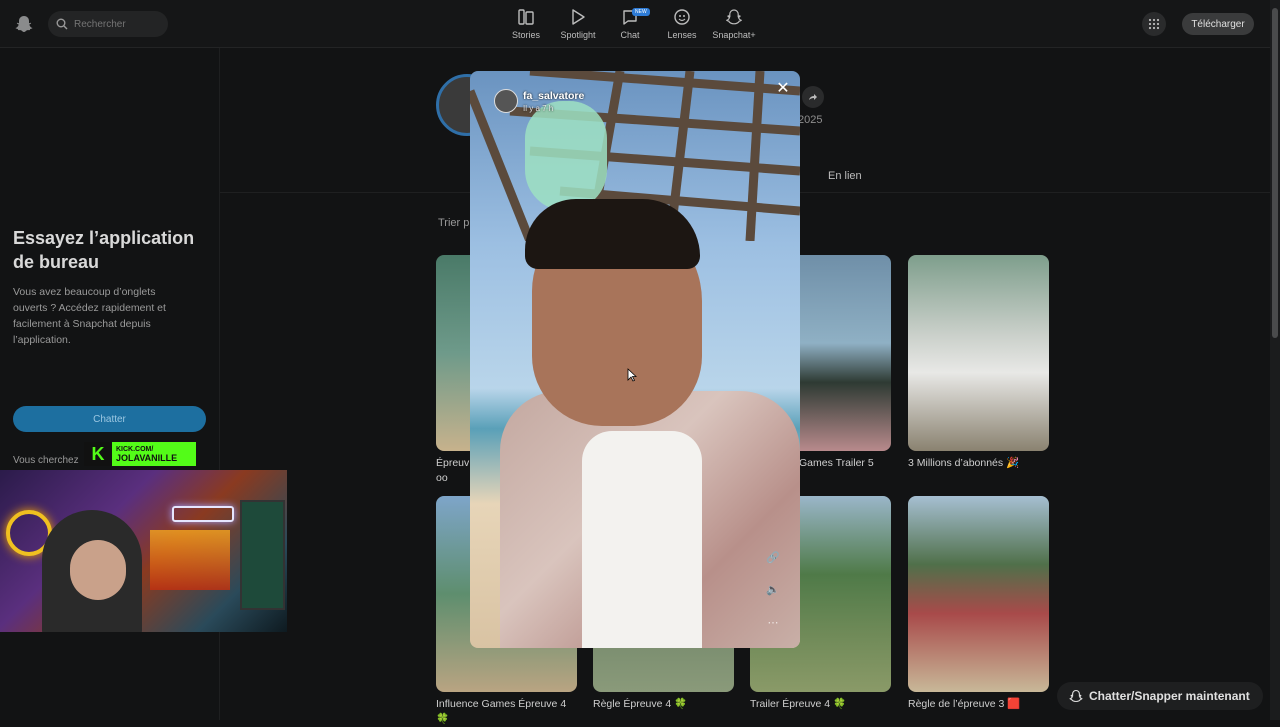  Describe the element at coordinates (734, 35) in the screenshot. I see `nav-snapchat-plus-label: Snapchat+` at that location.